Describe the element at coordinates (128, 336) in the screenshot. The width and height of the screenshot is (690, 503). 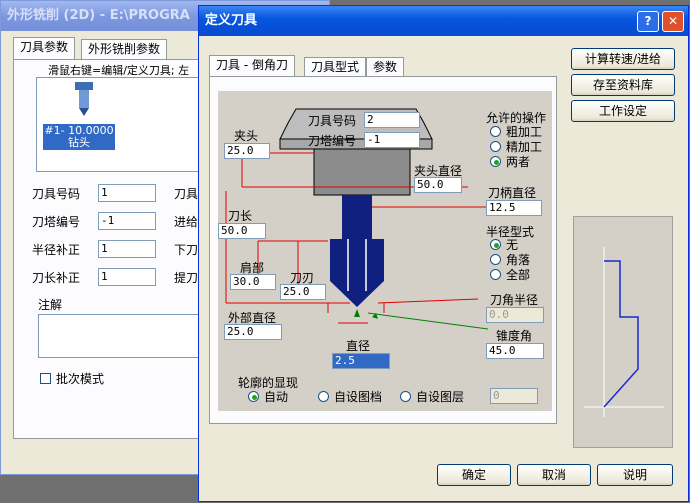
I see `notes-textarea` at that location.